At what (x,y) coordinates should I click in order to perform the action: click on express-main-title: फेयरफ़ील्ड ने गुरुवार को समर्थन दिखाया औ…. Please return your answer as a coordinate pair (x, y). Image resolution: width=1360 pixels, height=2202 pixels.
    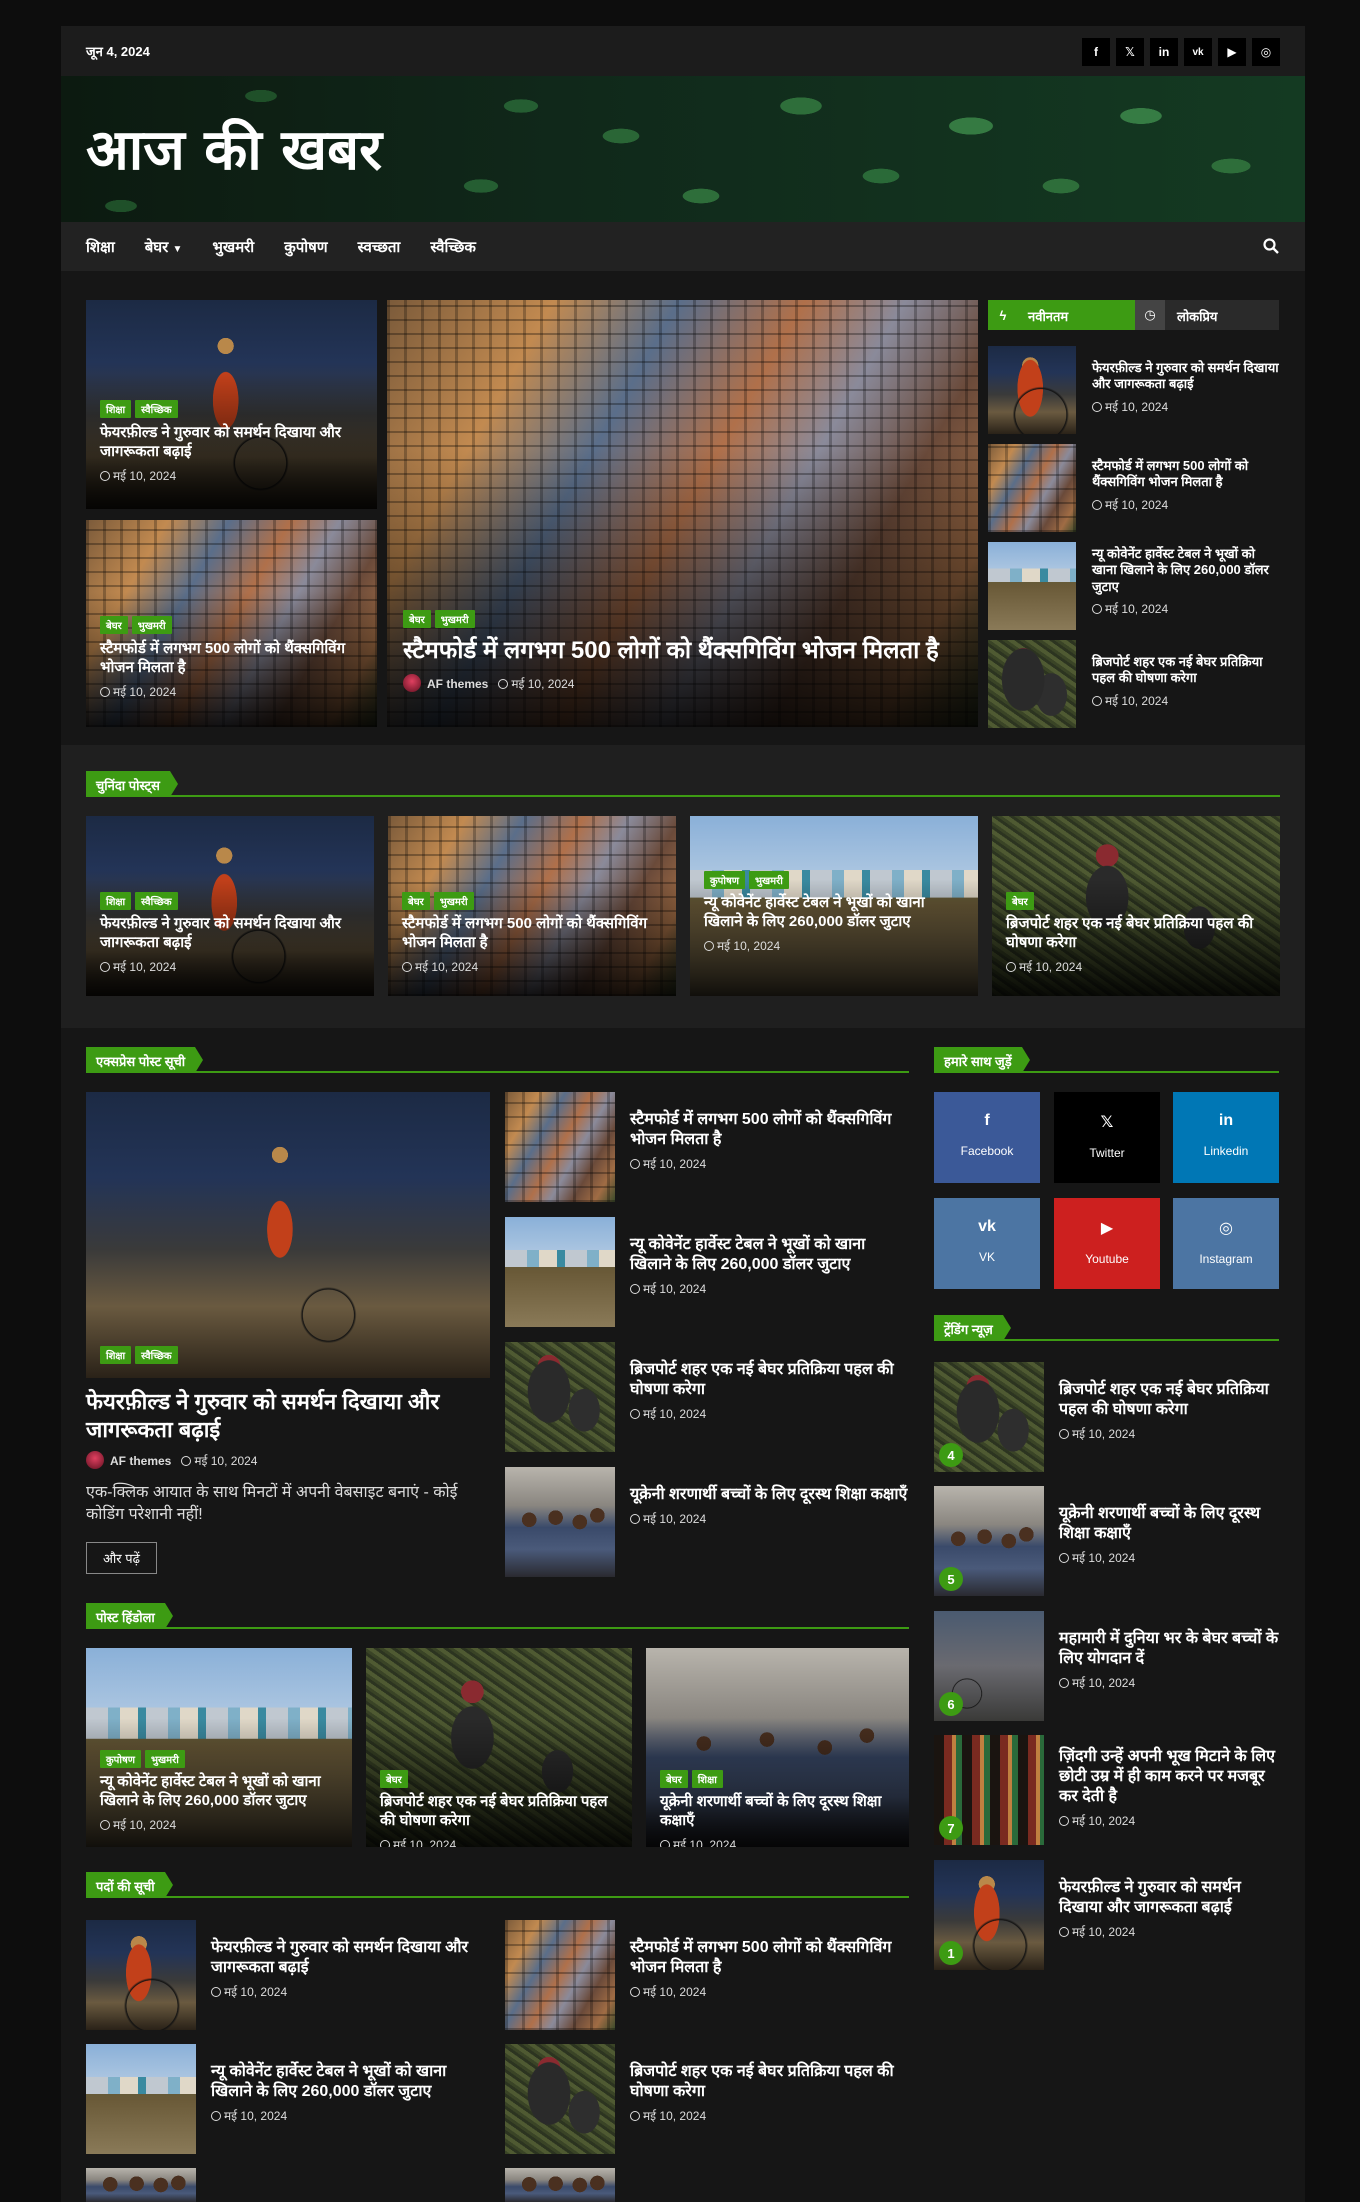
    Looking at the image, I should click on (288, 1415).